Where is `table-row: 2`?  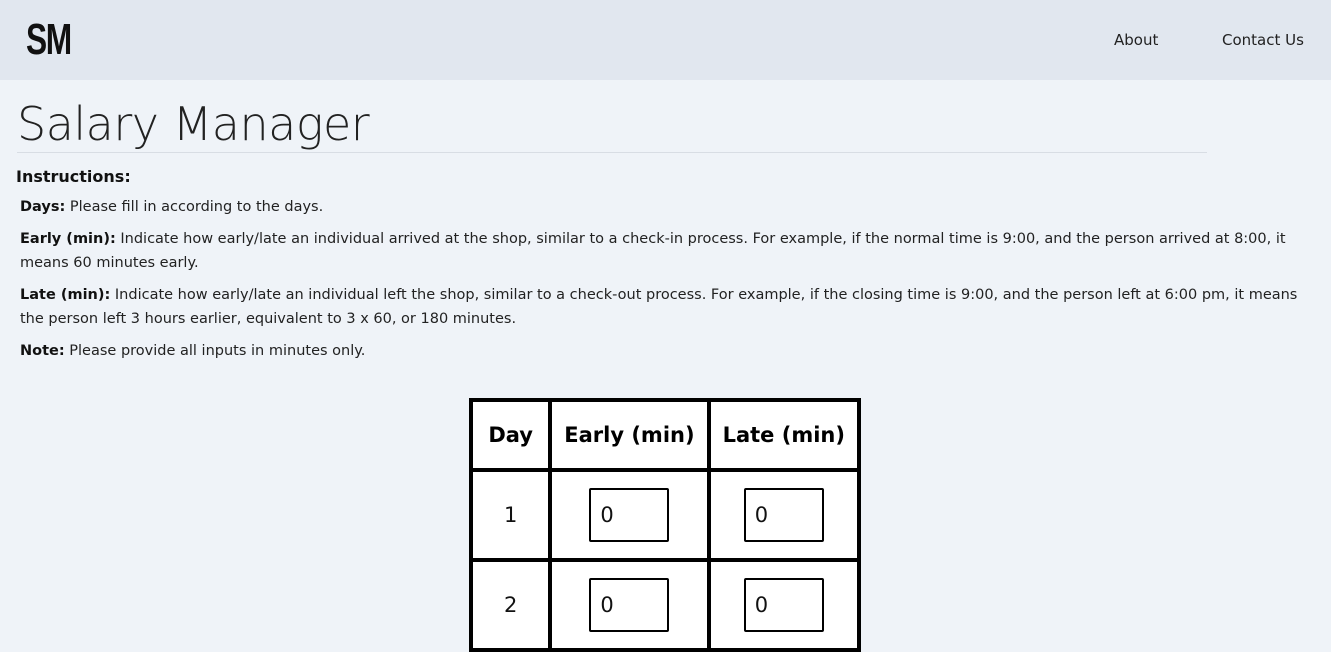
table-row: 2 is located at coordinates (665, 605).